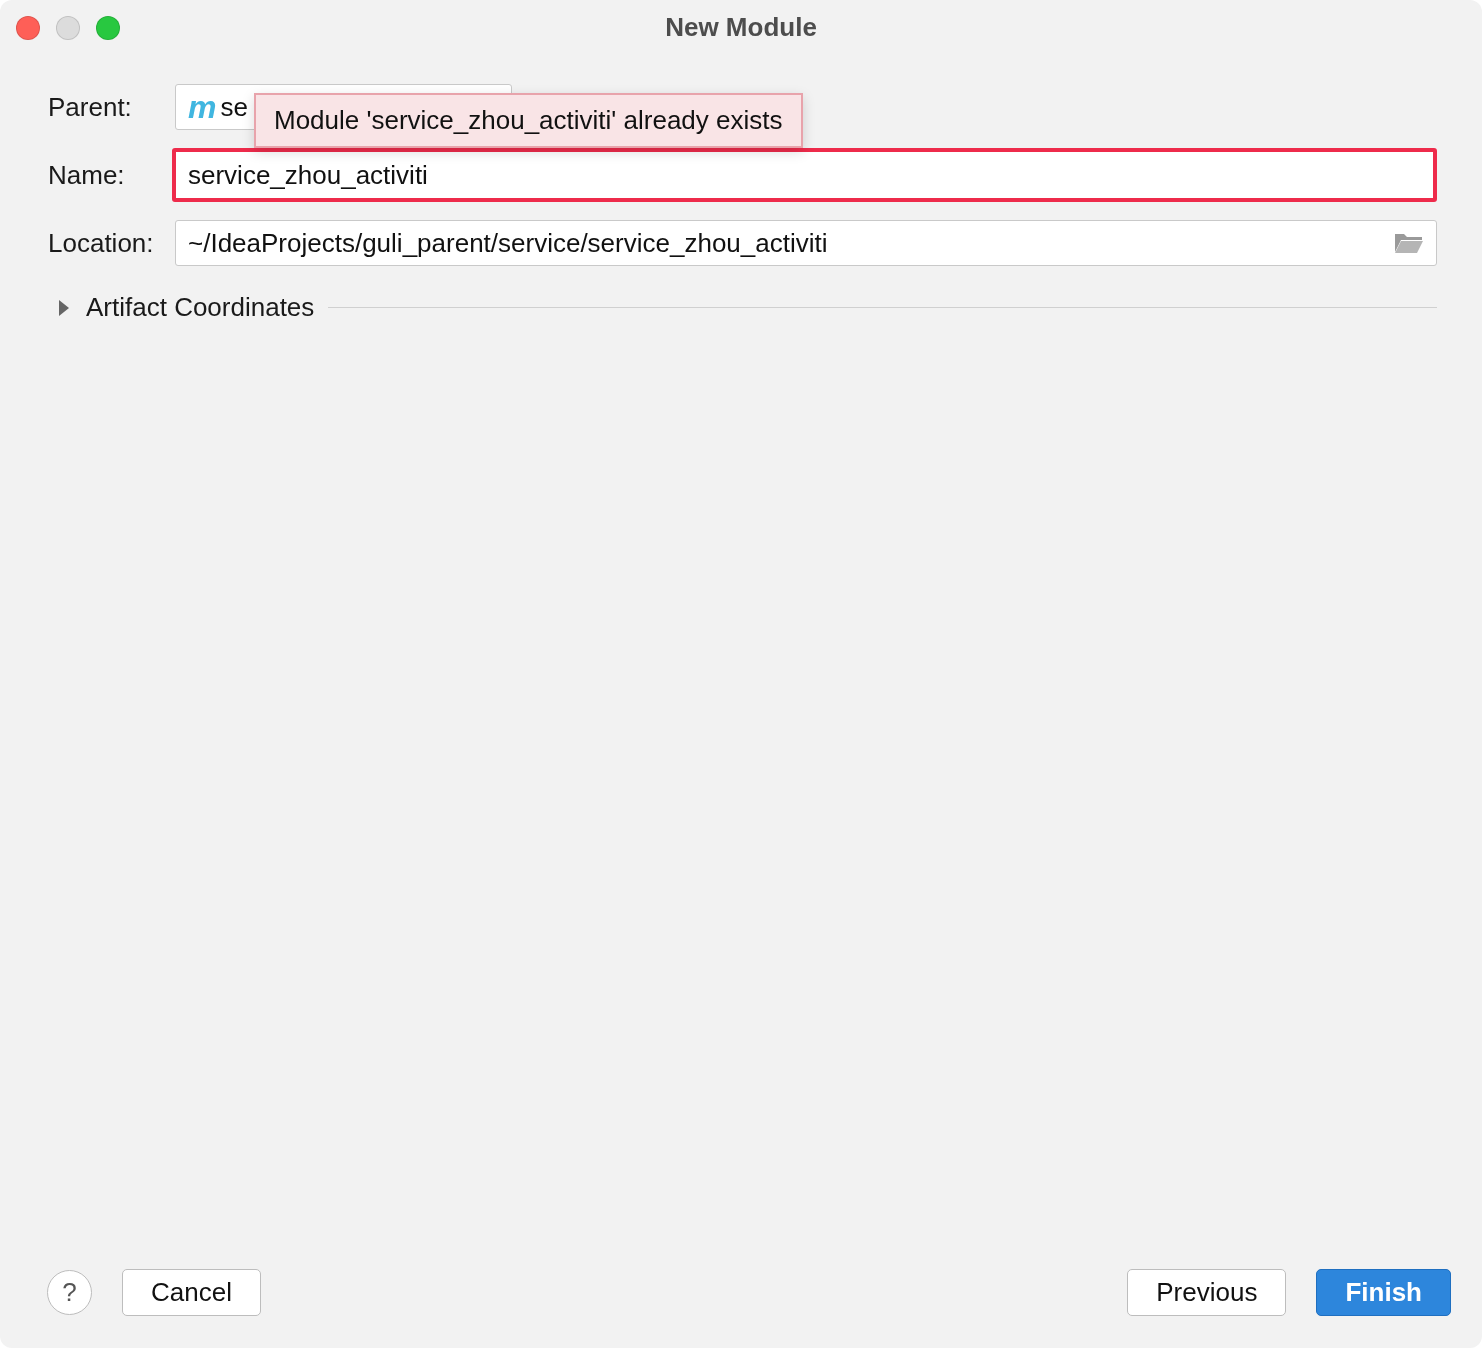  Describe the element at coordinates (741, 27) in the screenshot. I see `window-title: New Module` at that location.